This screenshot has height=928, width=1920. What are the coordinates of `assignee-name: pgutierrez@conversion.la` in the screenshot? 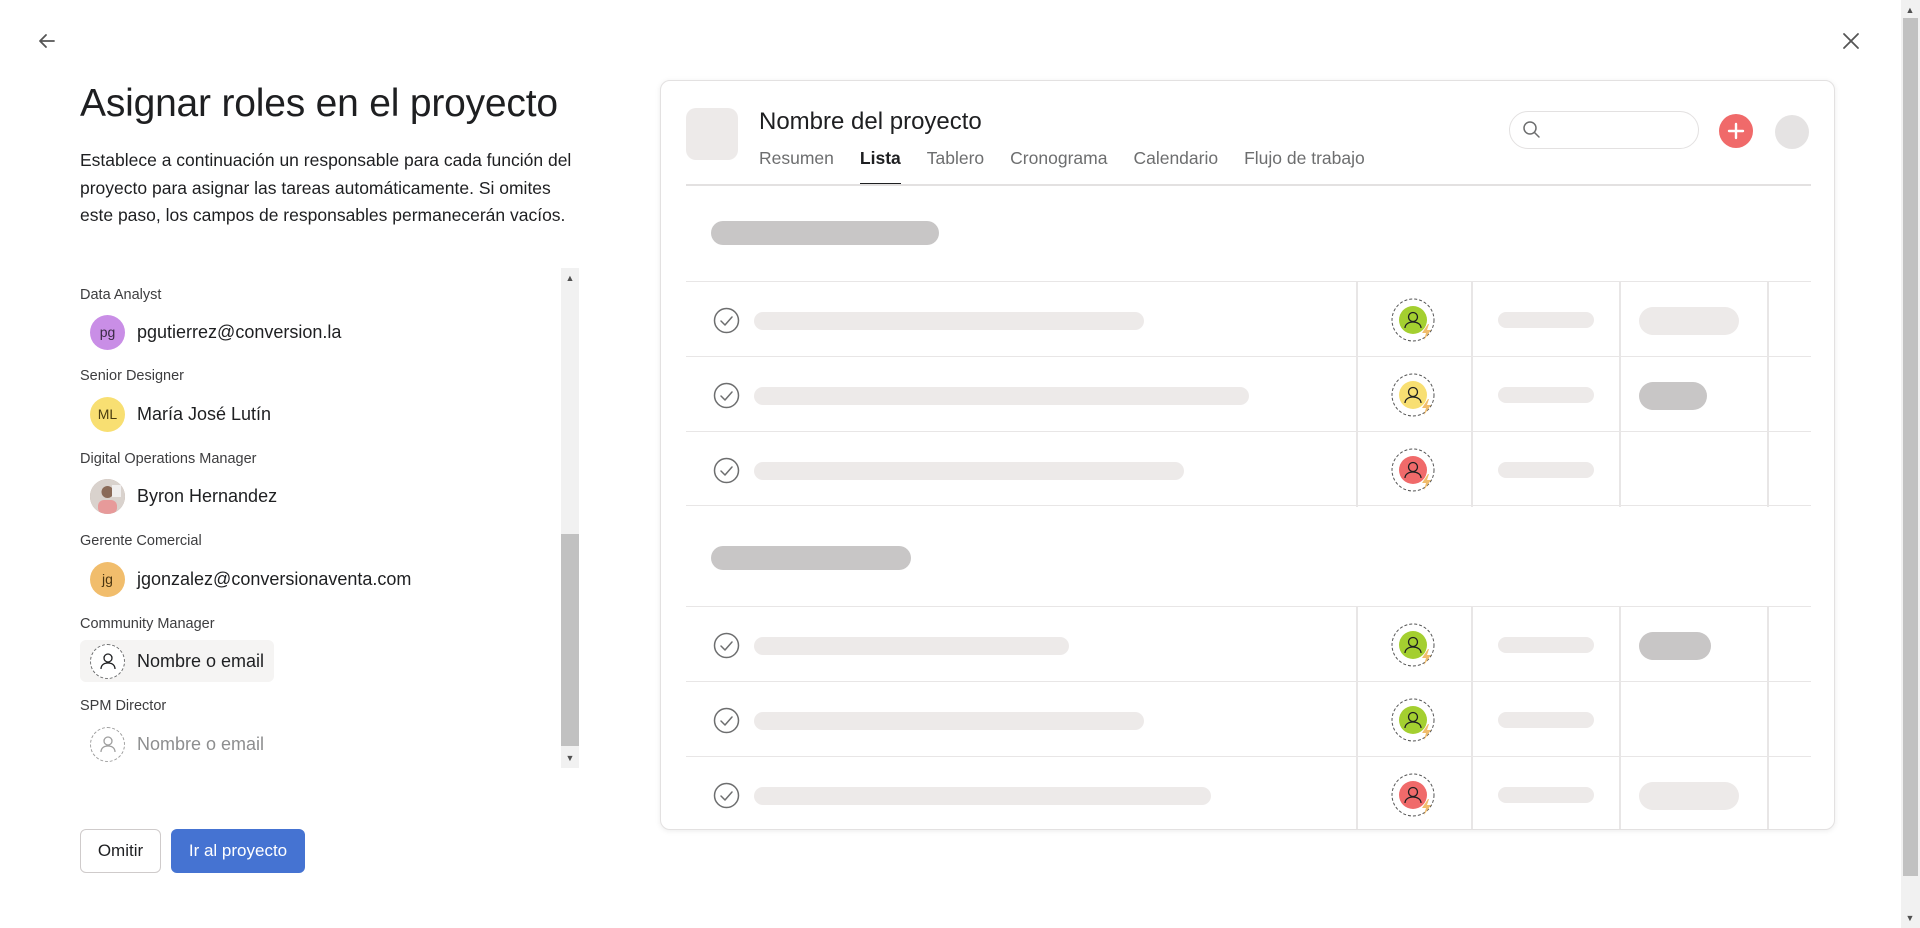 It's located at (239, 331).